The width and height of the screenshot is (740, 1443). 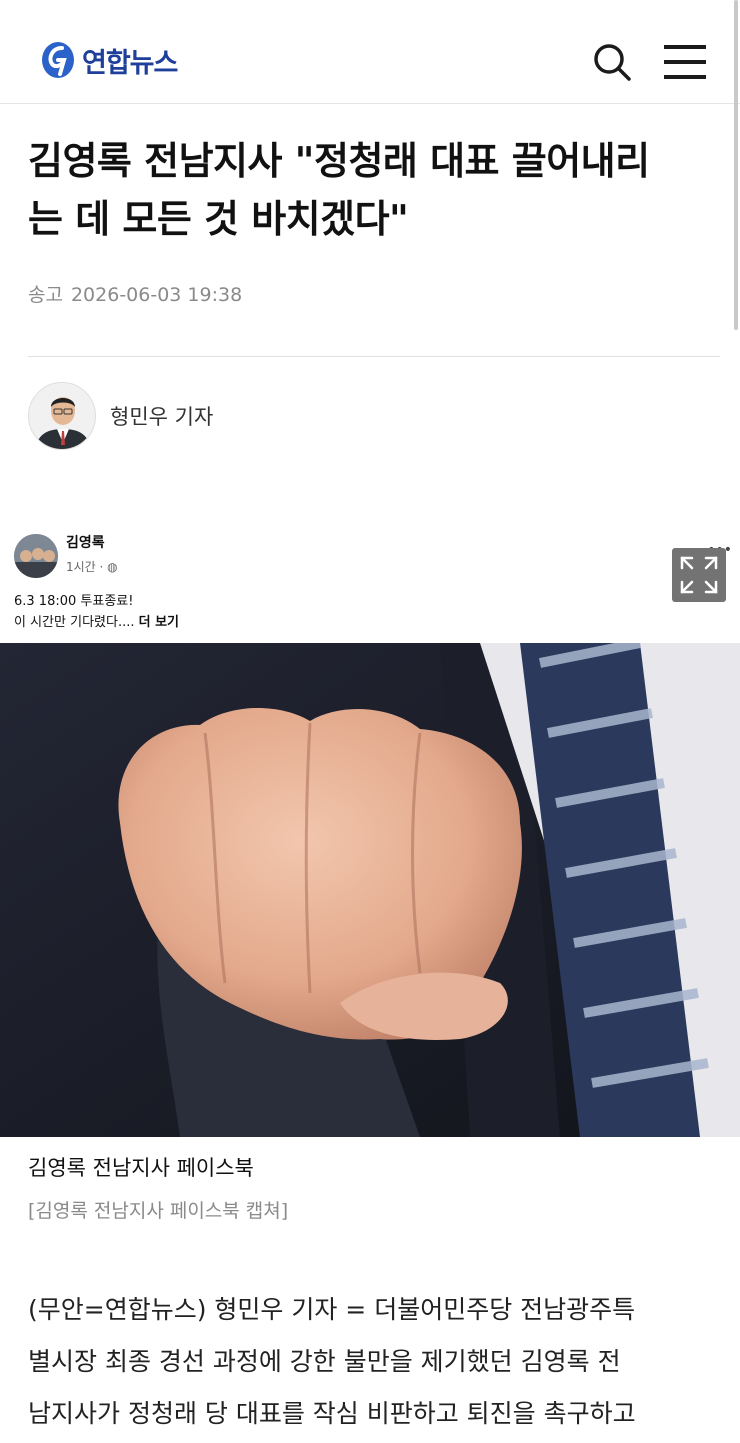 I want to click on scrollbar, so click(x=736, y=165).